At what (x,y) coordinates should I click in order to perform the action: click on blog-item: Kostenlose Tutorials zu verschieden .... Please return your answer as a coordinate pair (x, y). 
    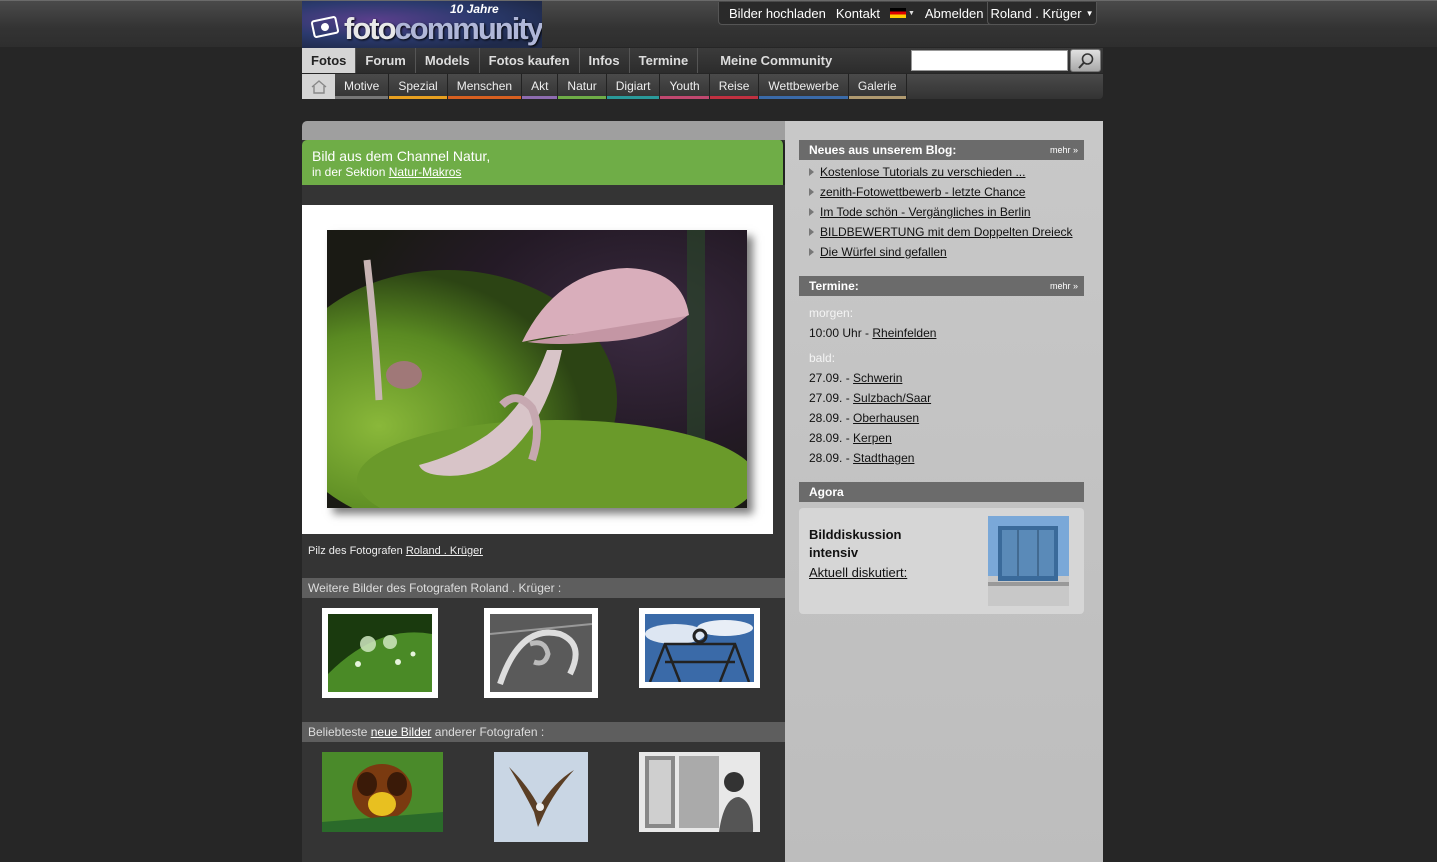
    Looking at the image, I should click on (917, 172).